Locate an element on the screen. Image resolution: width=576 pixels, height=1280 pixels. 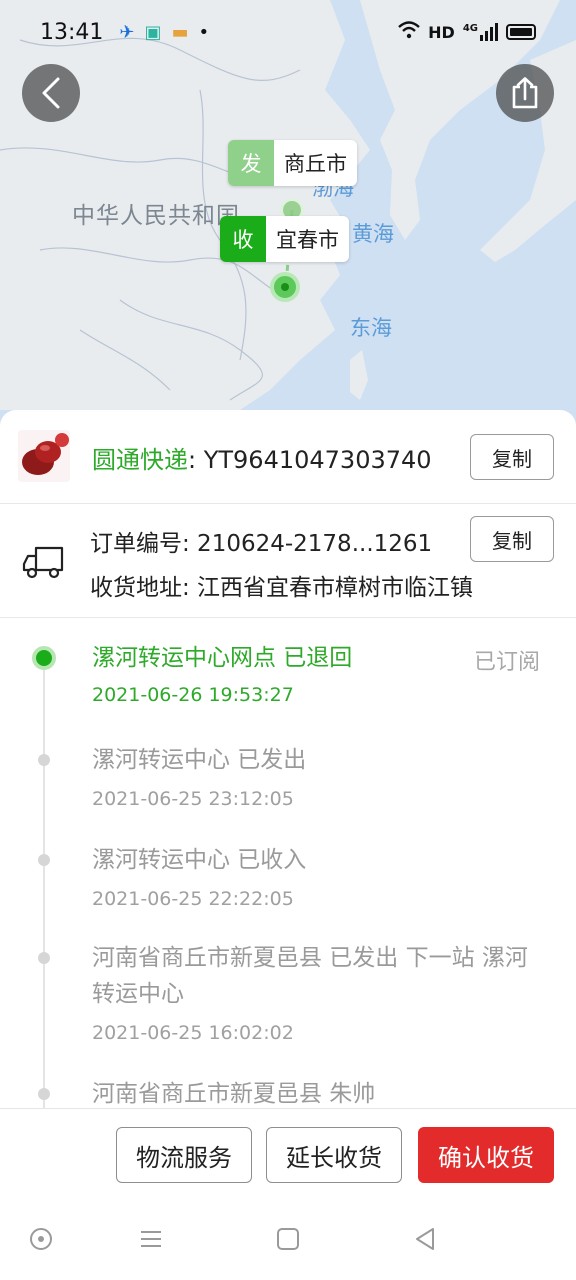
jujube-product-image is located at coordinates (44, 456).